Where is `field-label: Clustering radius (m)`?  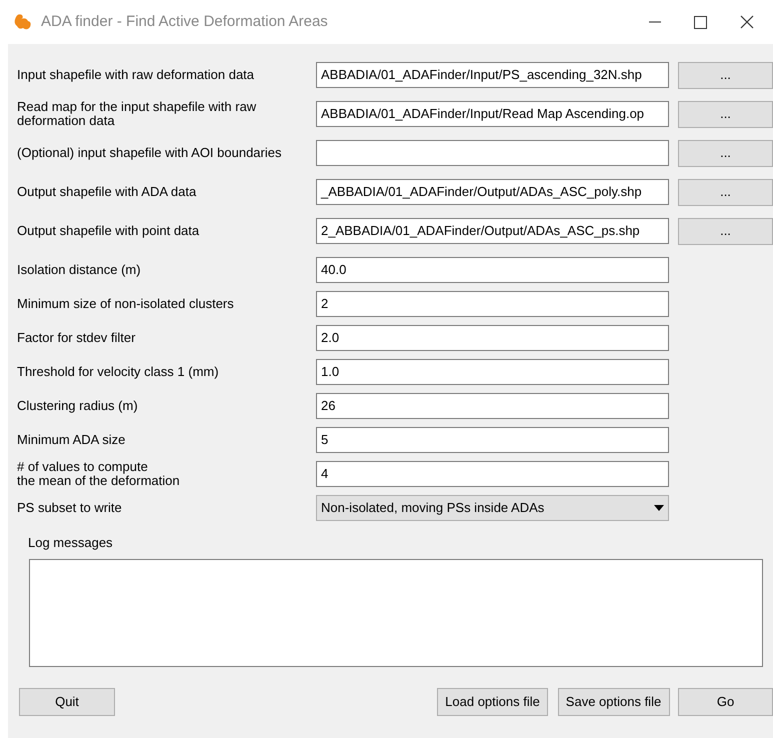
field-label: Clustering radius (m) is located at coordinates (77, 406).